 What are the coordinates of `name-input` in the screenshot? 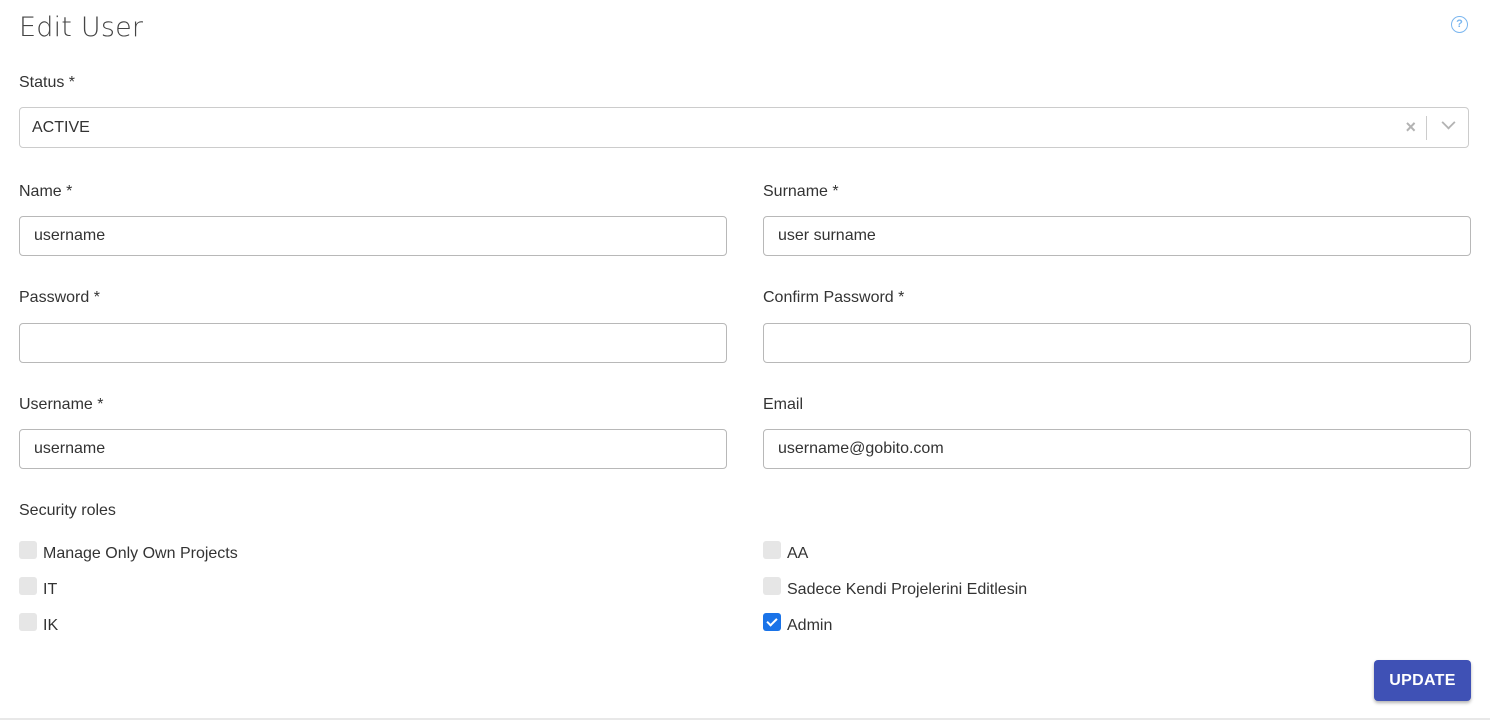 It's located at (373, 236).